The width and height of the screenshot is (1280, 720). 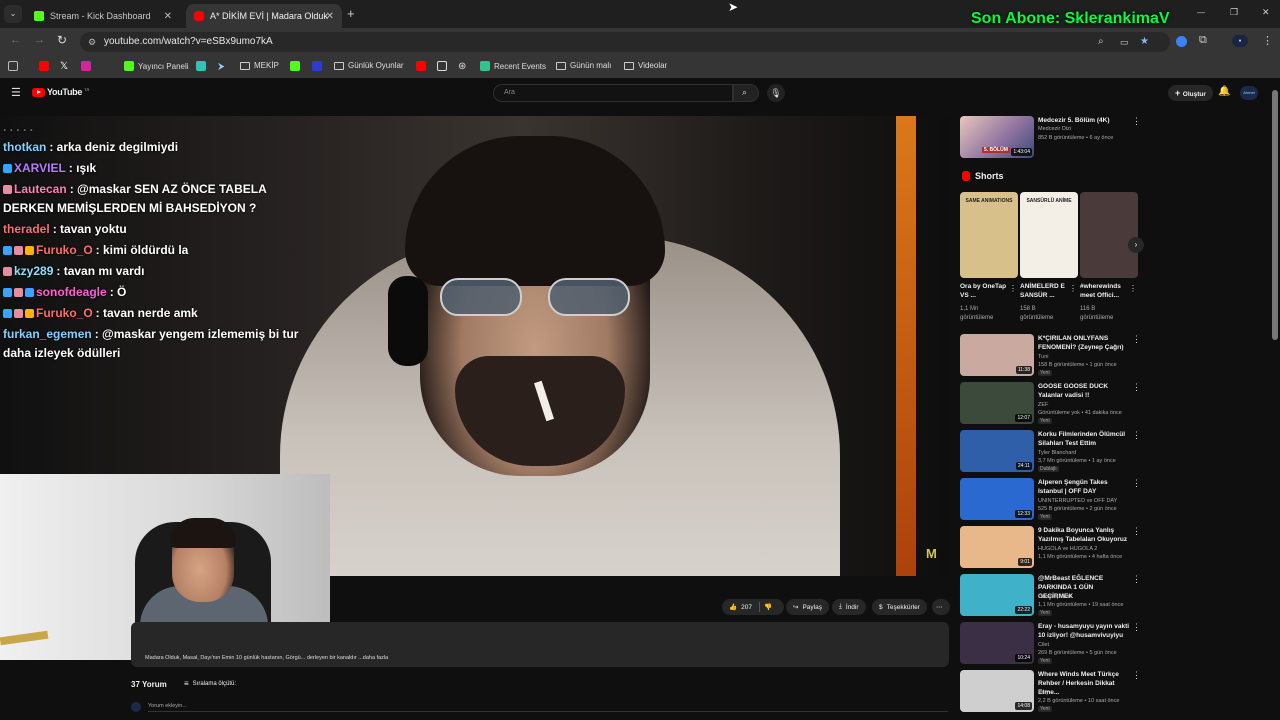 I want to click on account-avatar: Ahmet, so click(x=1249, y=93).